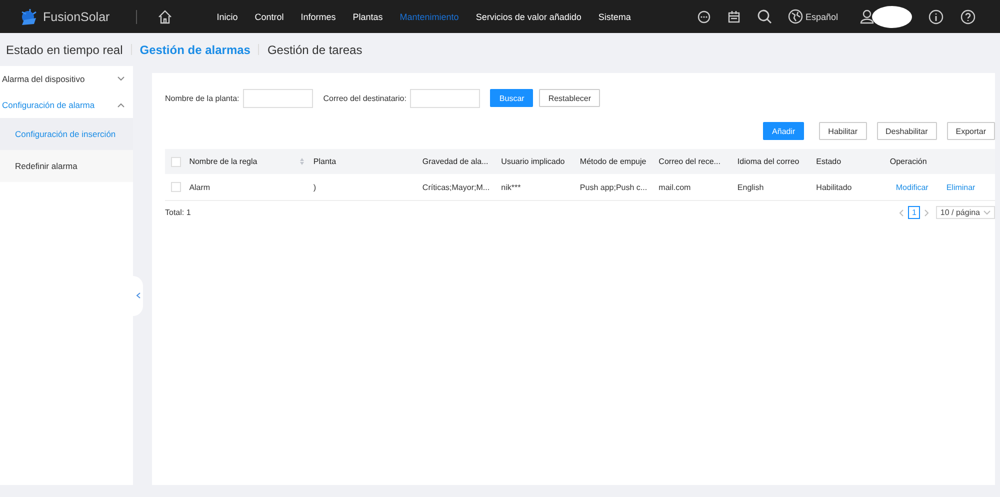 The image size is (1000, 497). What do you see at coordinates (247, 187) in the screenshot?
I see `table-cell: Alarm` at bounding box center [247, 187].